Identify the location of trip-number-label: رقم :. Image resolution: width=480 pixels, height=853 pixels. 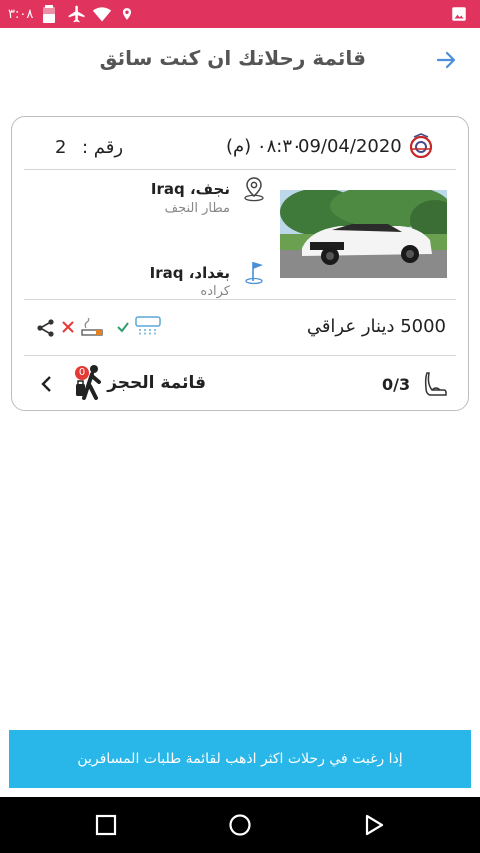
(103, 147).